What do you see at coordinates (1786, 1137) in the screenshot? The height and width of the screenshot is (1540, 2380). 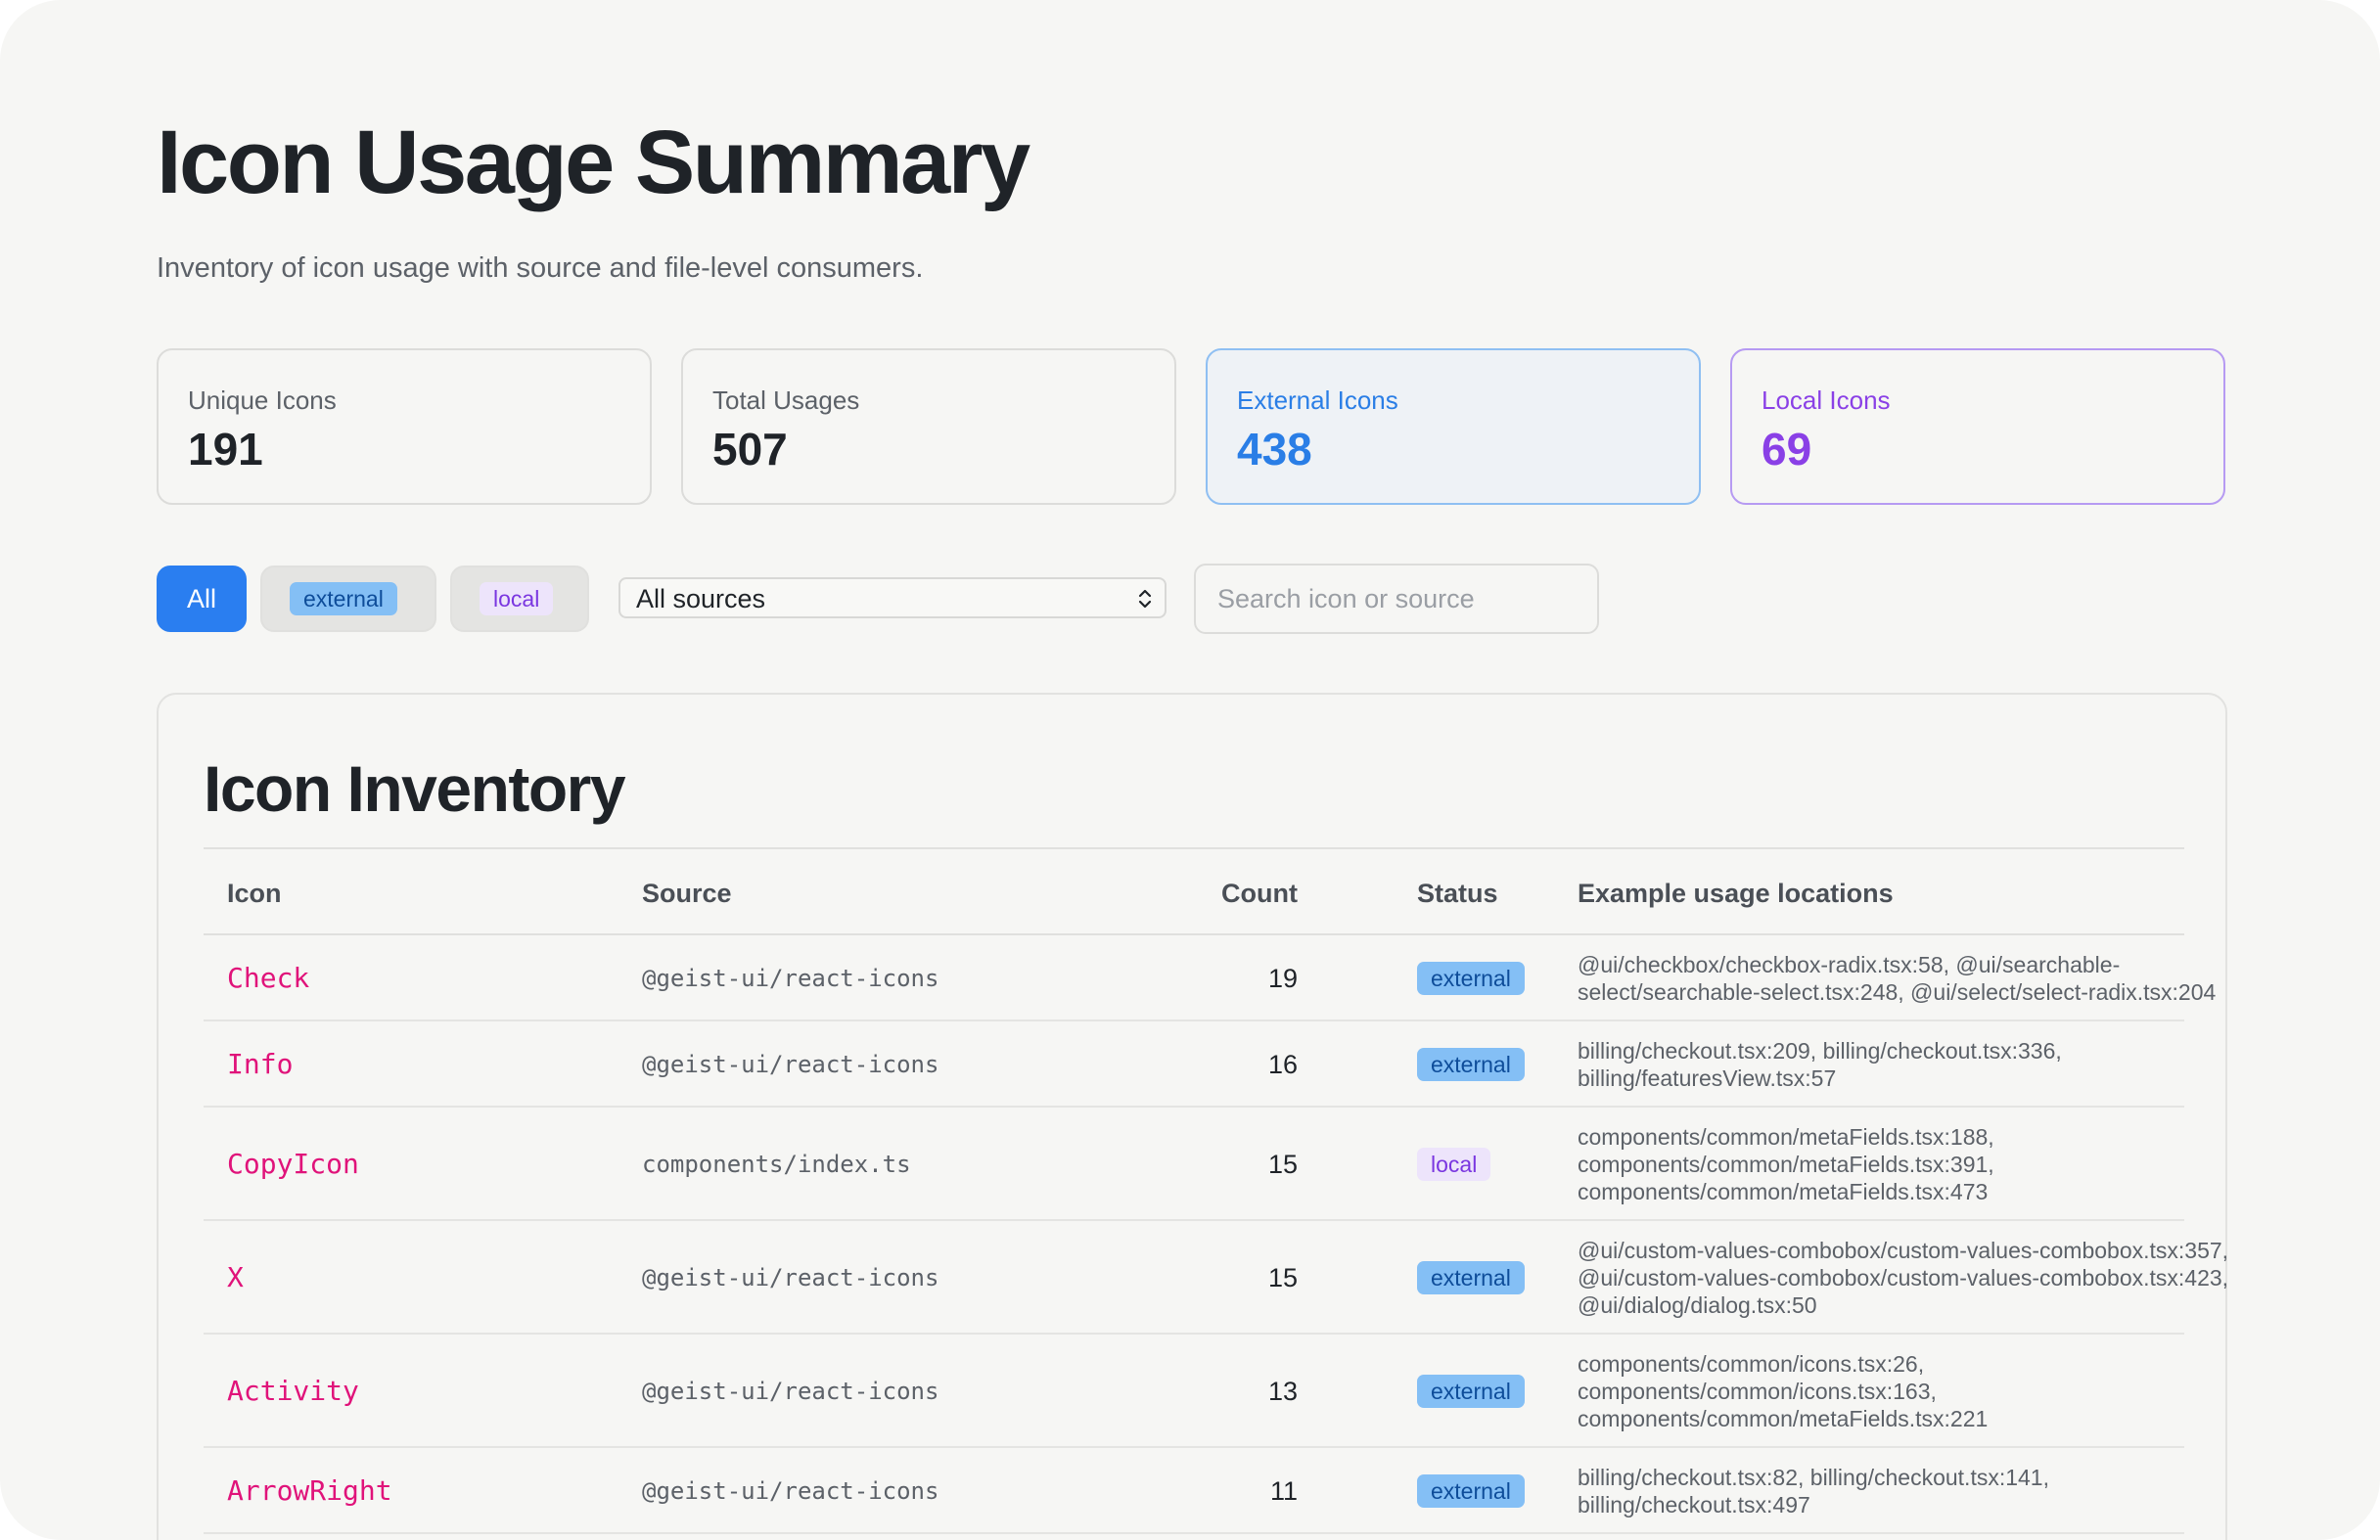 I see `usage-line: components/common/metaFields.tsx:188,` at bounding box center [1786, 1137].